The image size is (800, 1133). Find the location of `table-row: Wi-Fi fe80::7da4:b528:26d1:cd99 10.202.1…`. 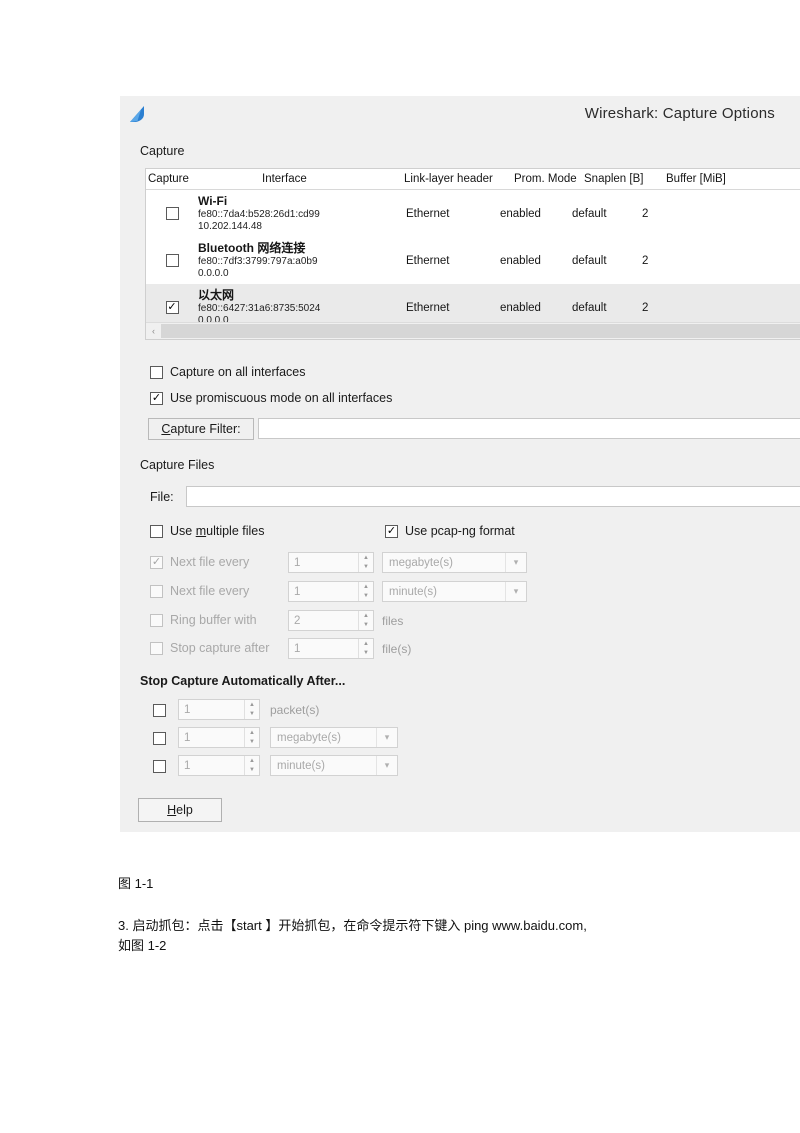

table-row: Wi-Fi fe80::7da4:b528:26d1:cd99 10.202.1… is located at coordinates (473, 213).